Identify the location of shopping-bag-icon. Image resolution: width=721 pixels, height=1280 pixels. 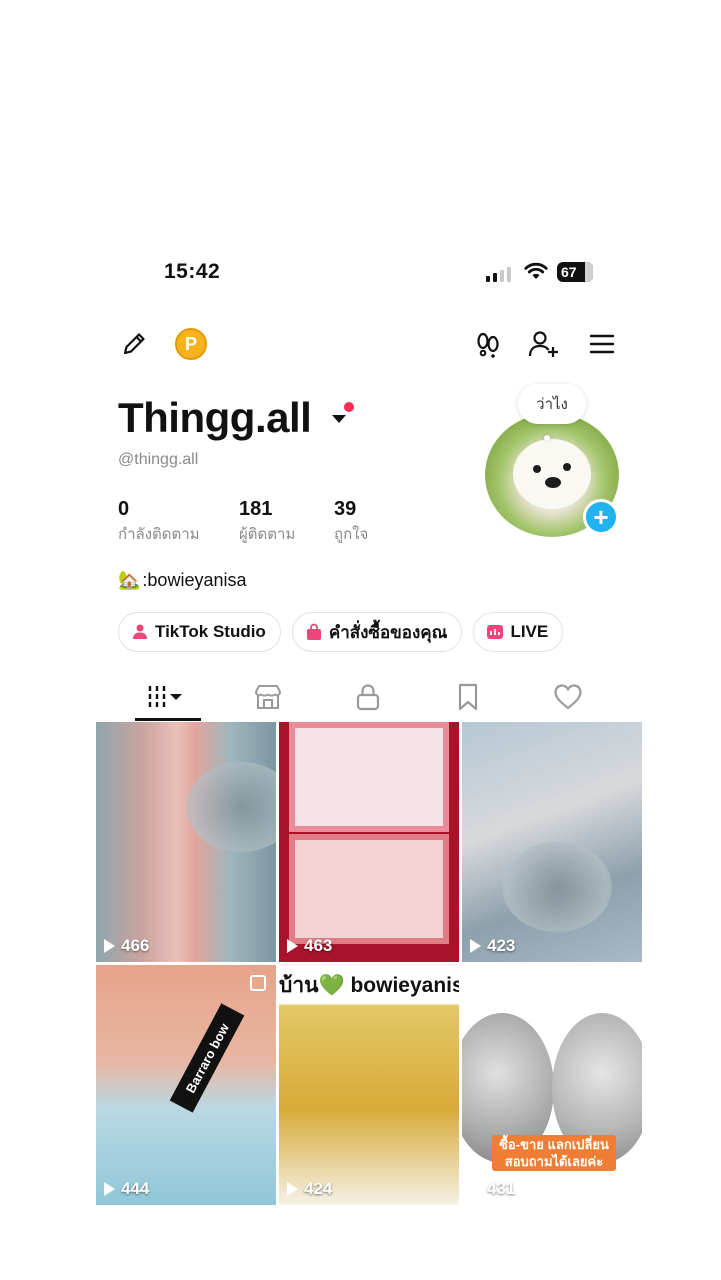
(313, 631).